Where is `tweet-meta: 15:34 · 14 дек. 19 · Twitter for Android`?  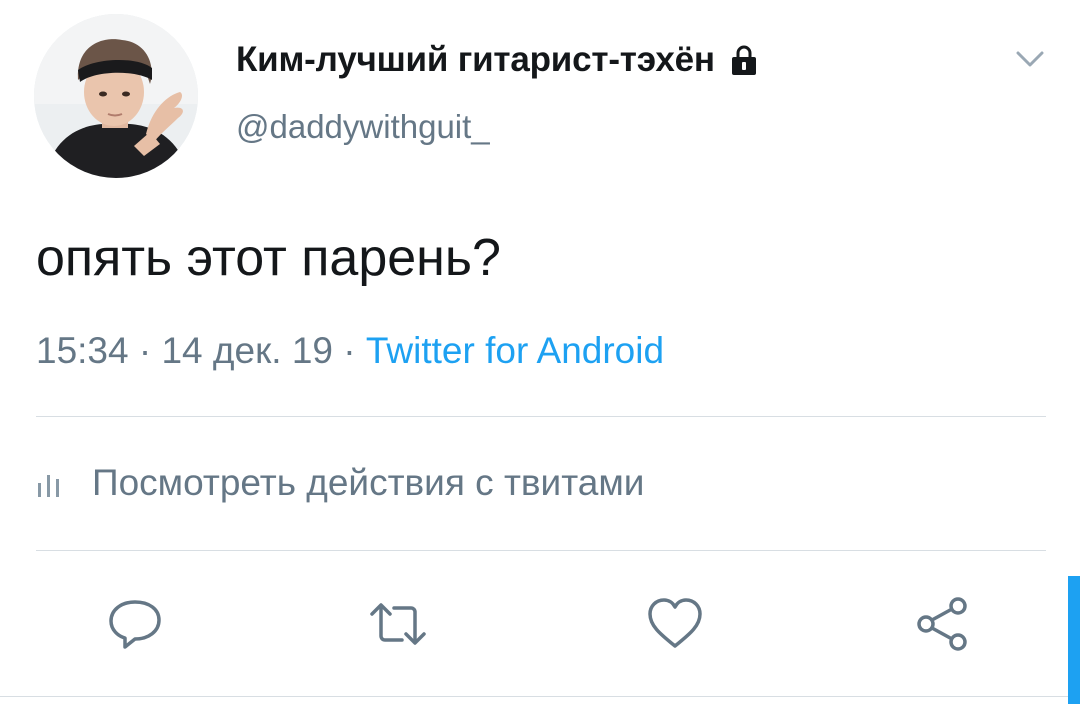 tweet-meta: 15:34 · 14 дек. 19 · Twitter for Android is located at coordinates (350, 351).